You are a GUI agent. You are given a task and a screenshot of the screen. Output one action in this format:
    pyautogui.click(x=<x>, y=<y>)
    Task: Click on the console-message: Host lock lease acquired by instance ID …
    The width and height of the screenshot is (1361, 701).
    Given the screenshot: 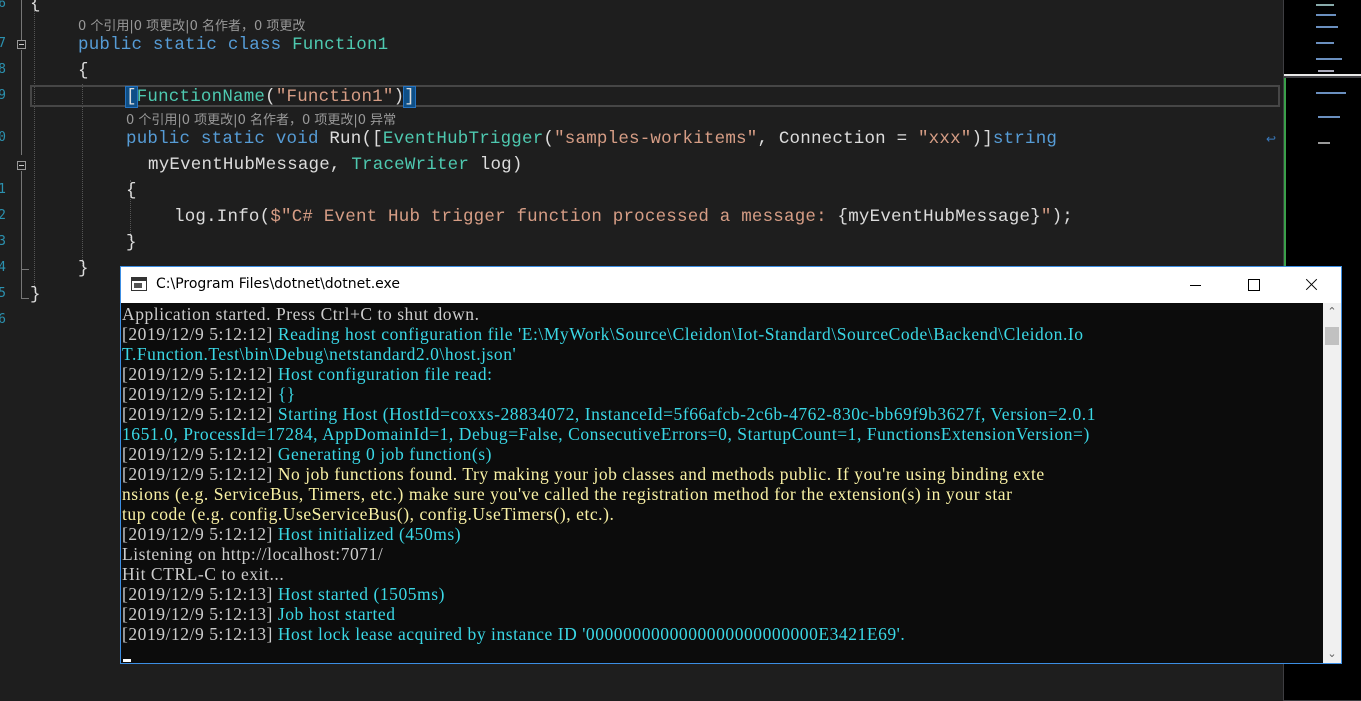 What is the action you would take?
    pyautogui.click(x=591, y=634)
    